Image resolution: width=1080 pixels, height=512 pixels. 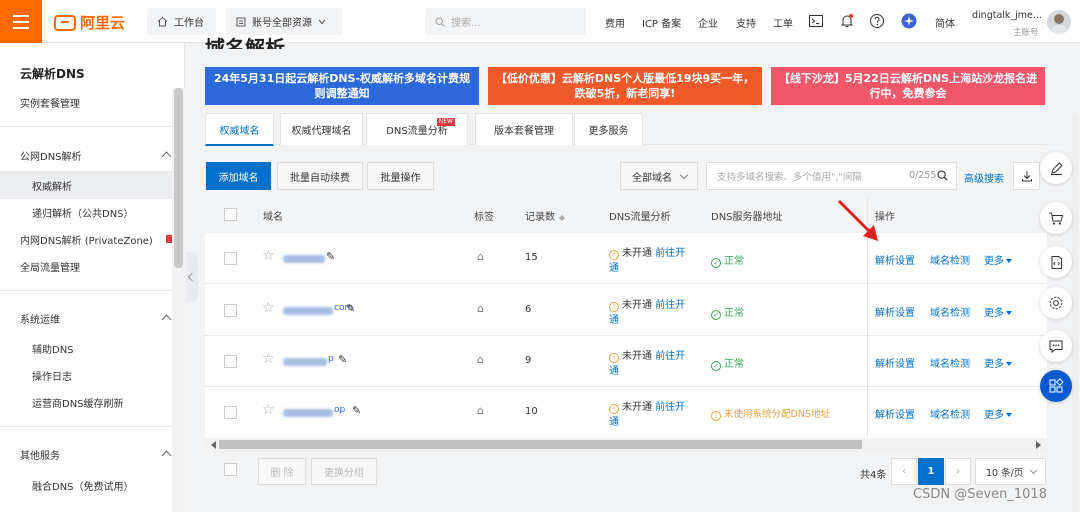 I want to click on sidebar-group-other: 其他服务, so click(x=40, y=454).